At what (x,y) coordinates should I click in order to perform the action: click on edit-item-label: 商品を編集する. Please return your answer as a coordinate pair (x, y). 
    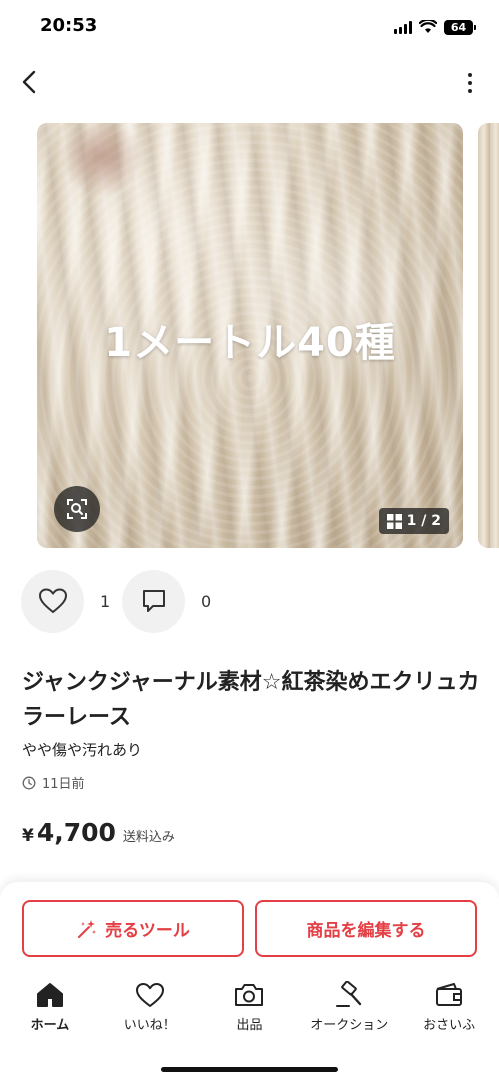
    Looking at the image, I should click on (366, 931).